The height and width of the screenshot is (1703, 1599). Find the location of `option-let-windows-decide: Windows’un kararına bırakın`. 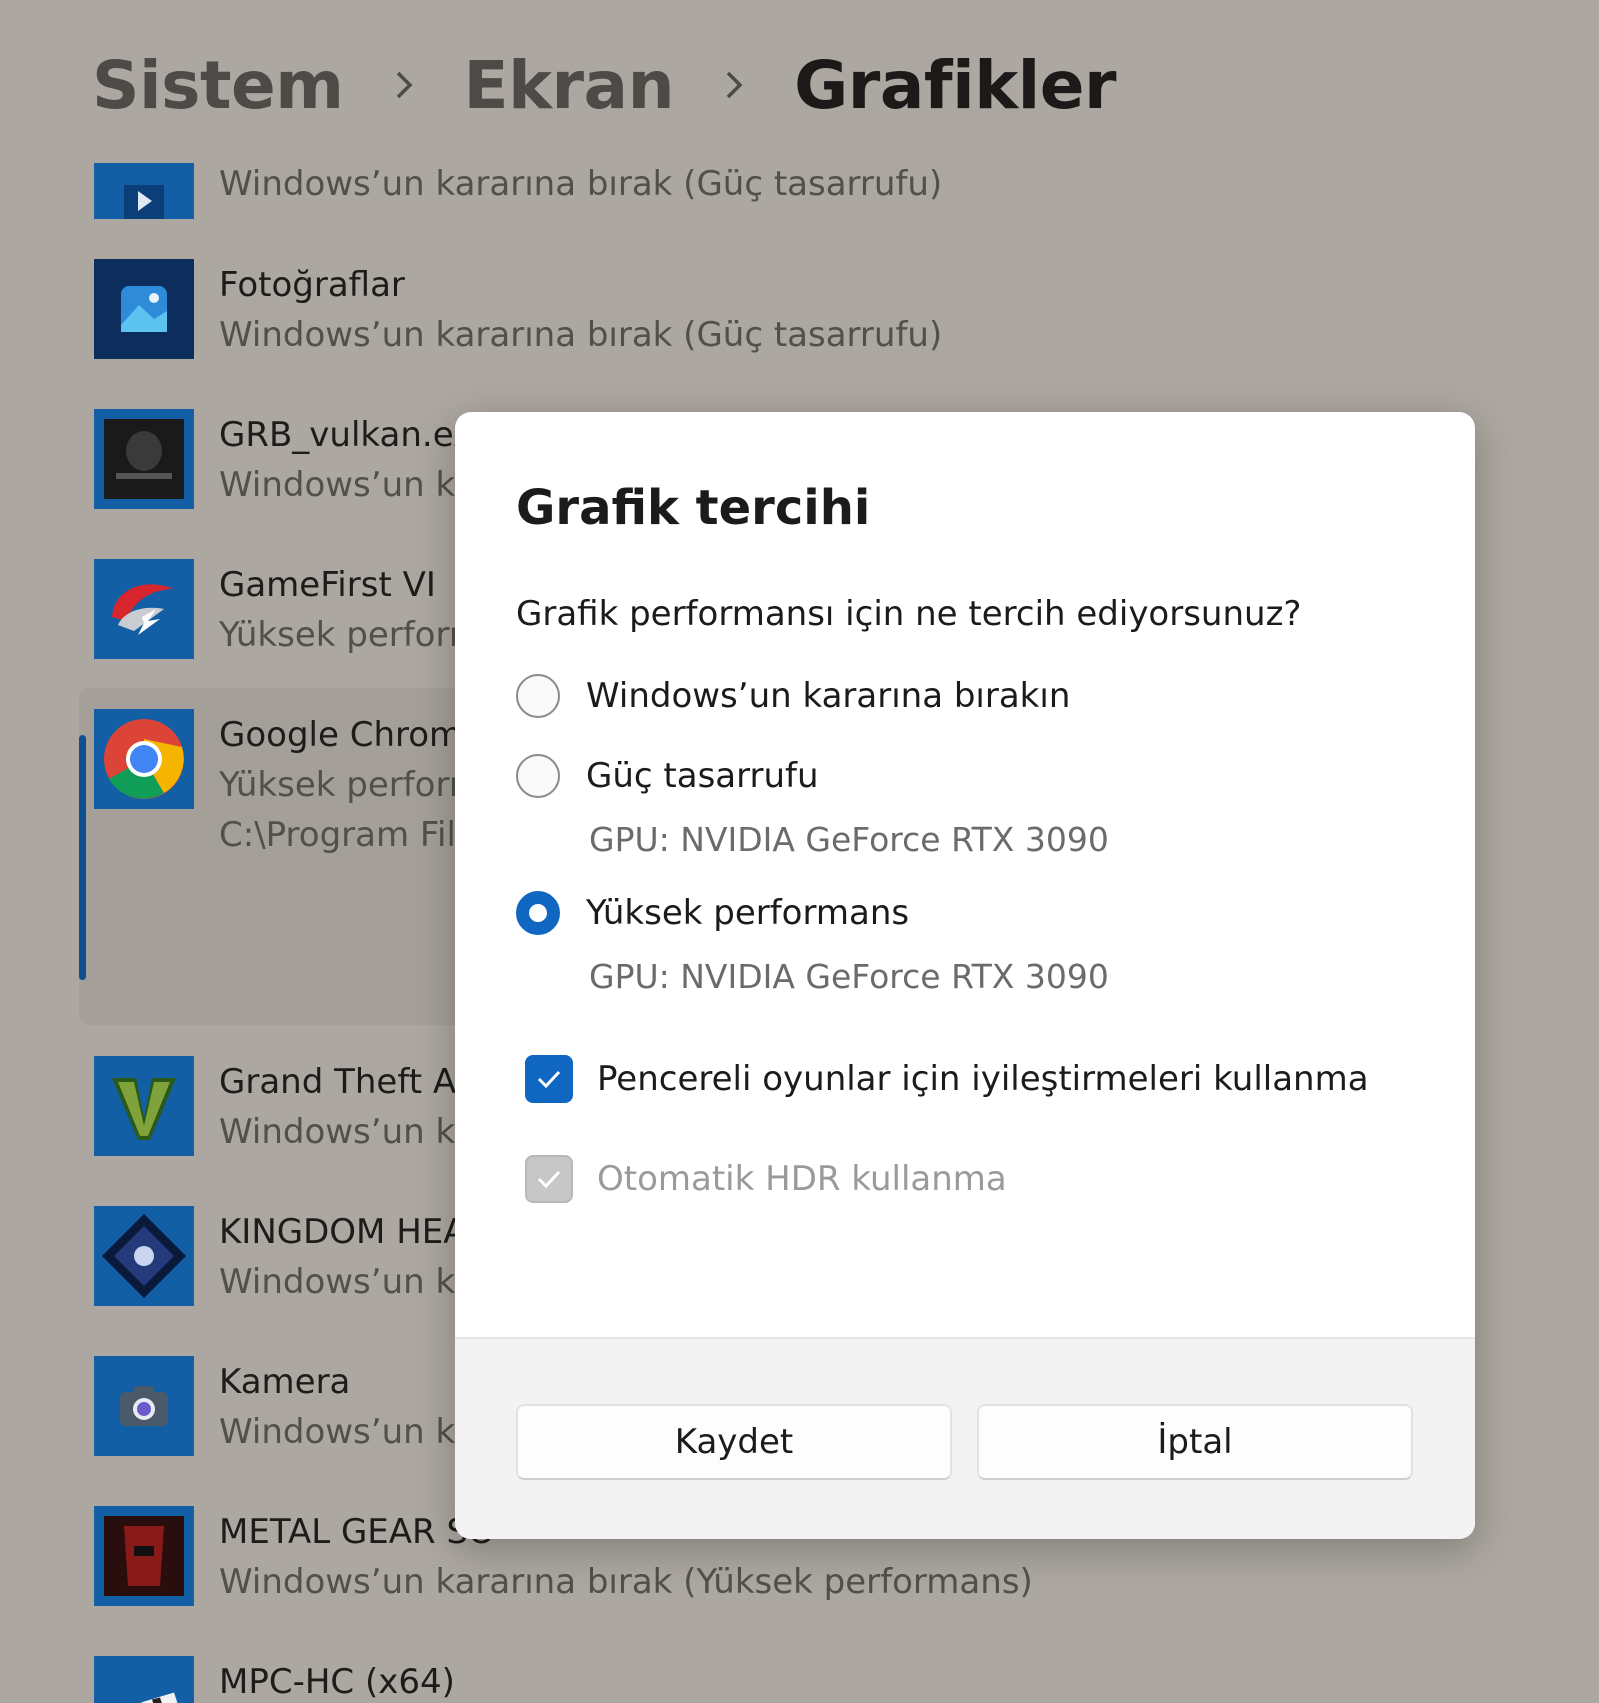

option-let-windows-decide: Windows’un kararına bırakın is located at coordinates (793, 696).